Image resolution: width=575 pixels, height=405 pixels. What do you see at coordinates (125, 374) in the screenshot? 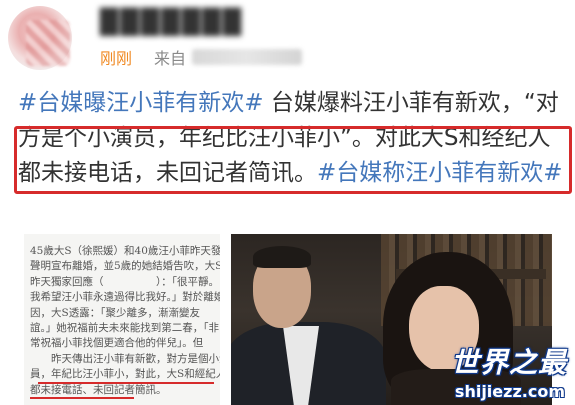
I see `article-line: 員，年紀比汪小菲小，對此，大S和經紀人` at bounding box center [125, 374].